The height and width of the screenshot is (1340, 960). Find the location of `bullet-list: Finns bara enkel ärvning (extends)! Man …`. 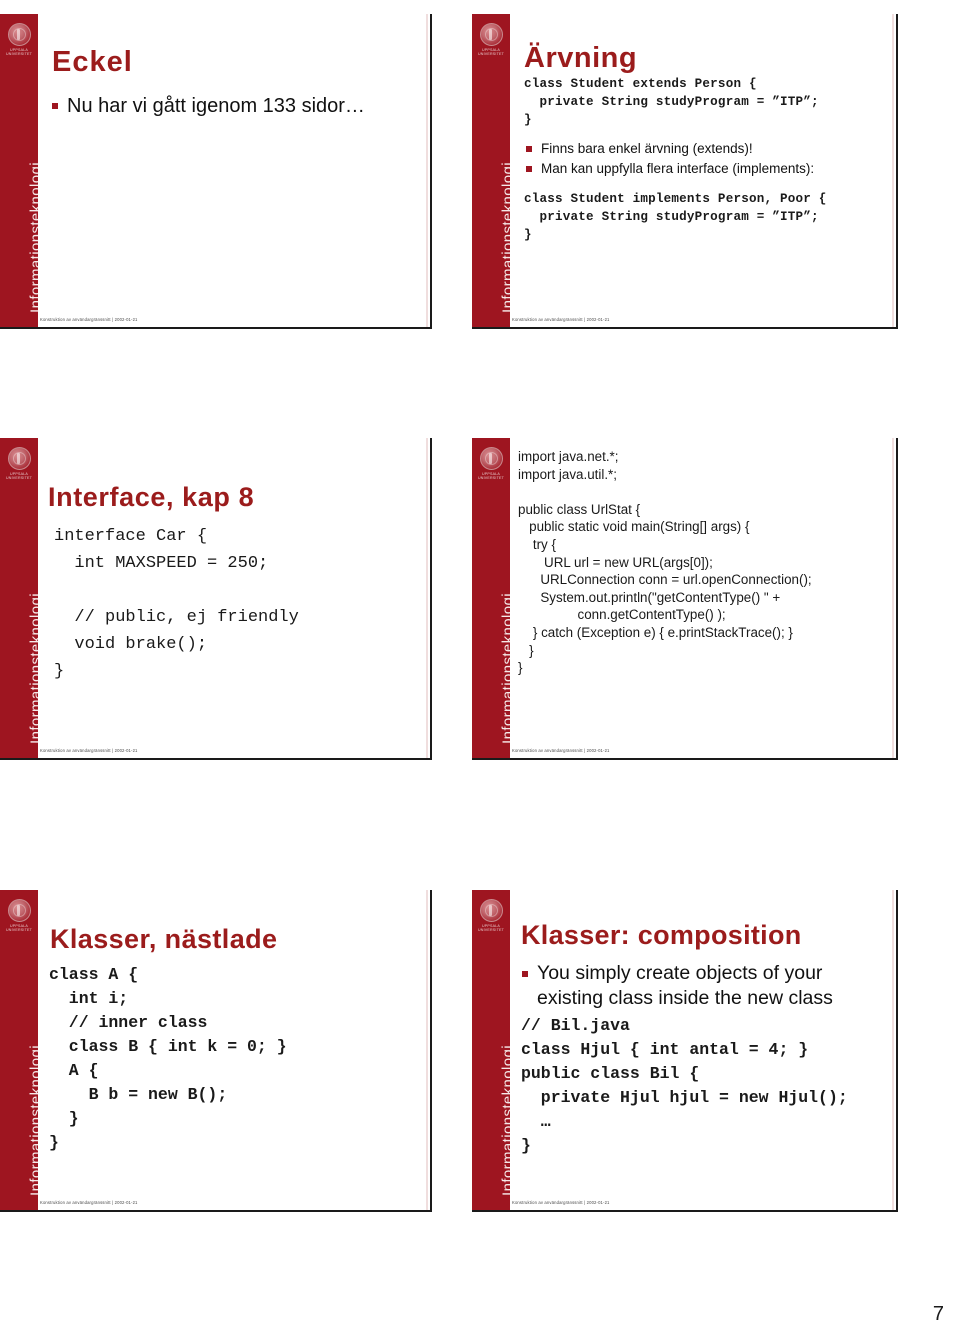

bullet-list: Finns bara enkel ärvning (extends)! Man … is located at coordinates (708, 159).